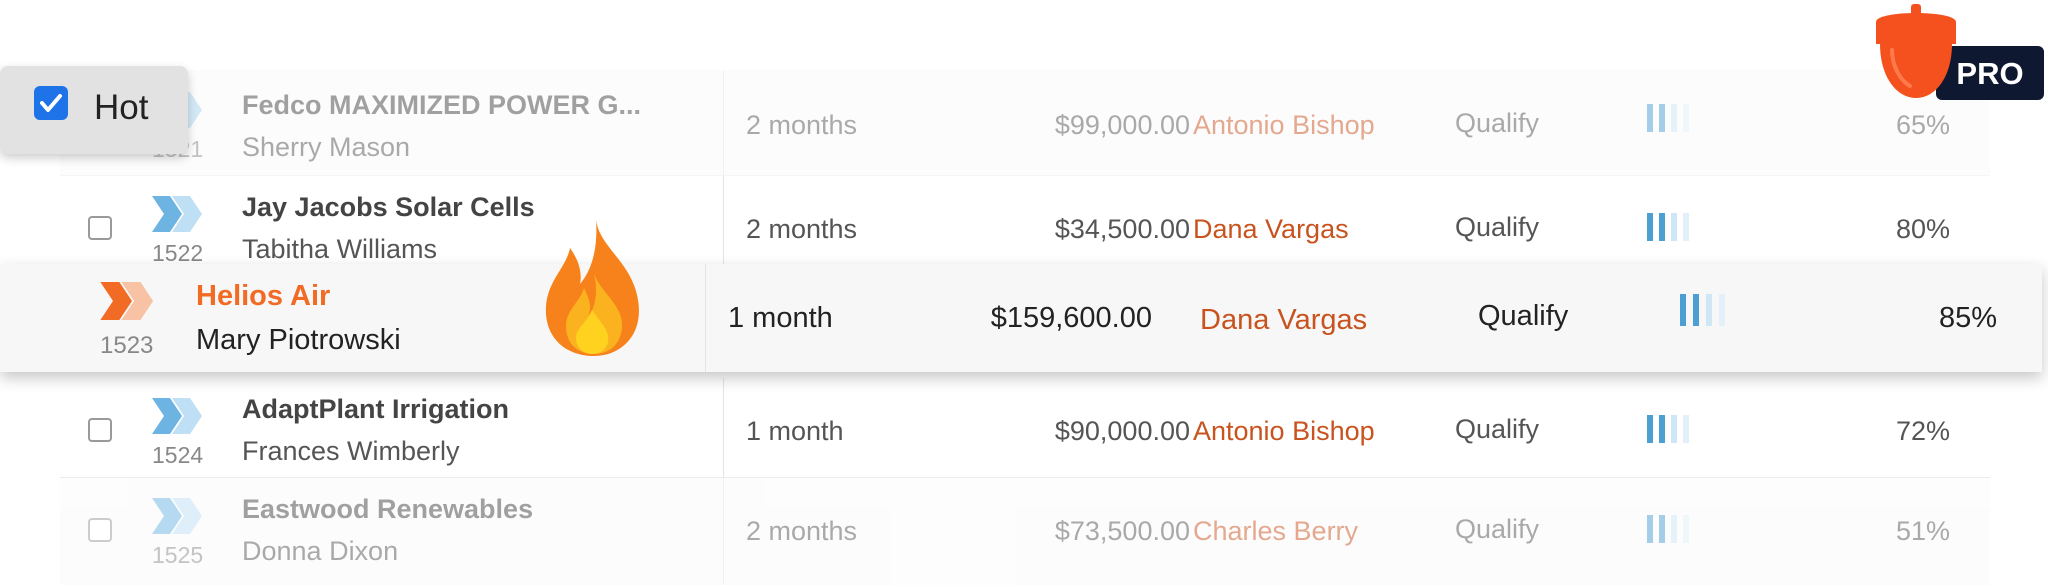 The height and width of the screenshot is (585, 2048). I want to click on deal-amount: $159,600.00, so click(1071, 318).